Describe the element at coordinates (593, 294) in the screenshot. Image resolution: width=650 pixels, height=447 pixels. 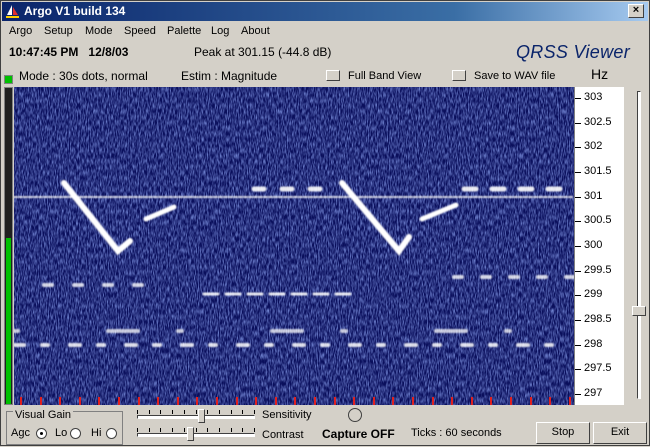
I see `freq-tick-label: 299` at that location.